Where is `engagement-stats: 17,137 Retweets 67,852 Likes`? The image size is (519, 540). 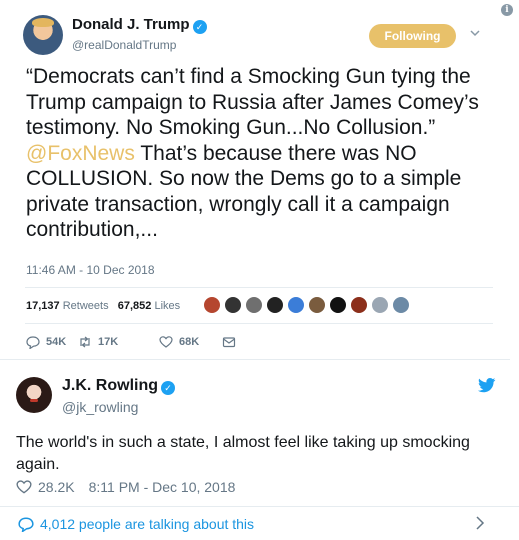 engagement-stats: 17,137 Retweets 67,852 Likes is located at coordinates (103, 306).